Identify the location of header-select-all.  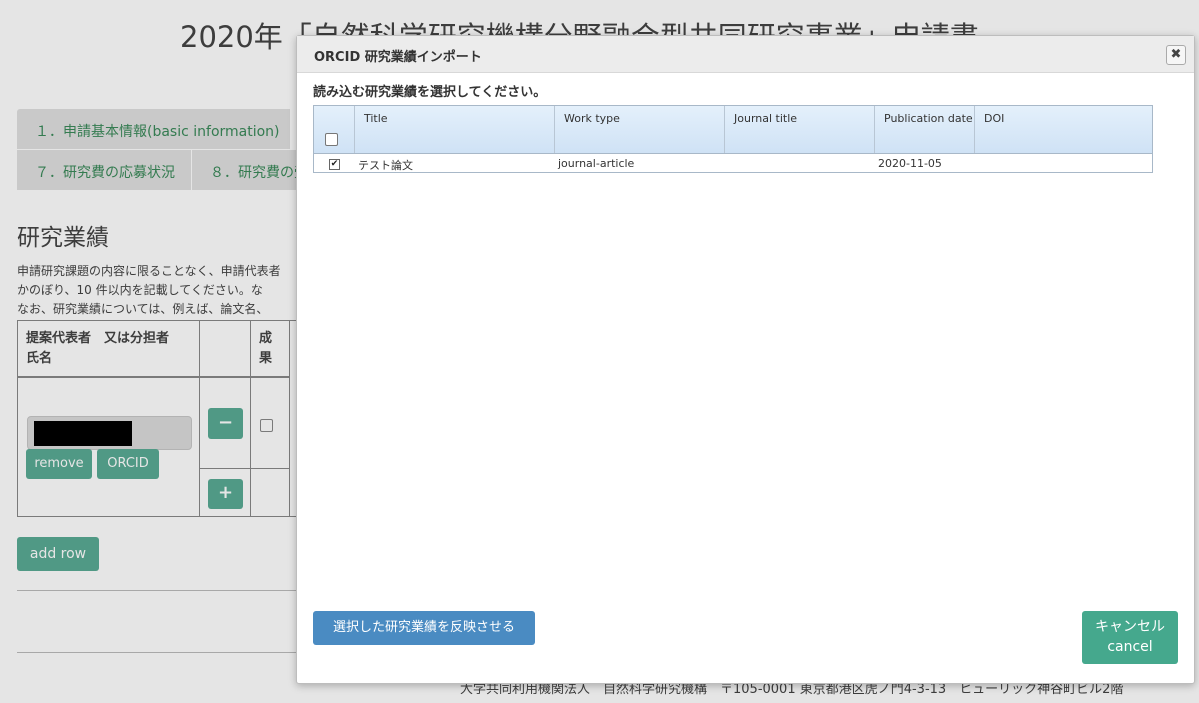
(334, 129).